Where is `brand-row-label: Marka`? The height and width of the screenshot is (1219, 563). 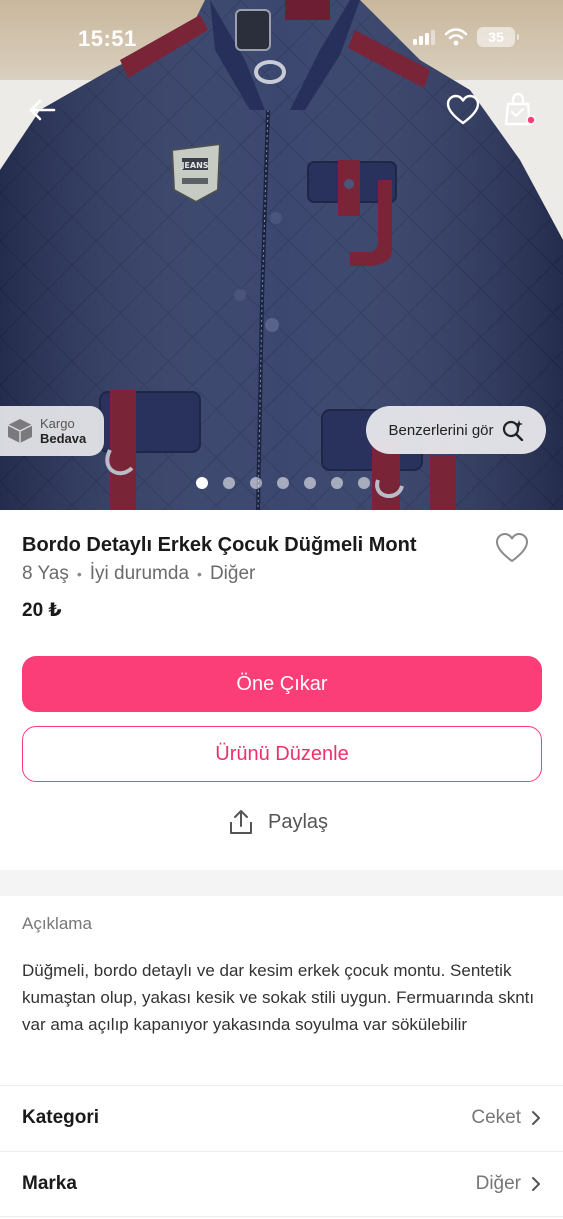 brand-row-label: Marka is located at coordinates (49, 1183).